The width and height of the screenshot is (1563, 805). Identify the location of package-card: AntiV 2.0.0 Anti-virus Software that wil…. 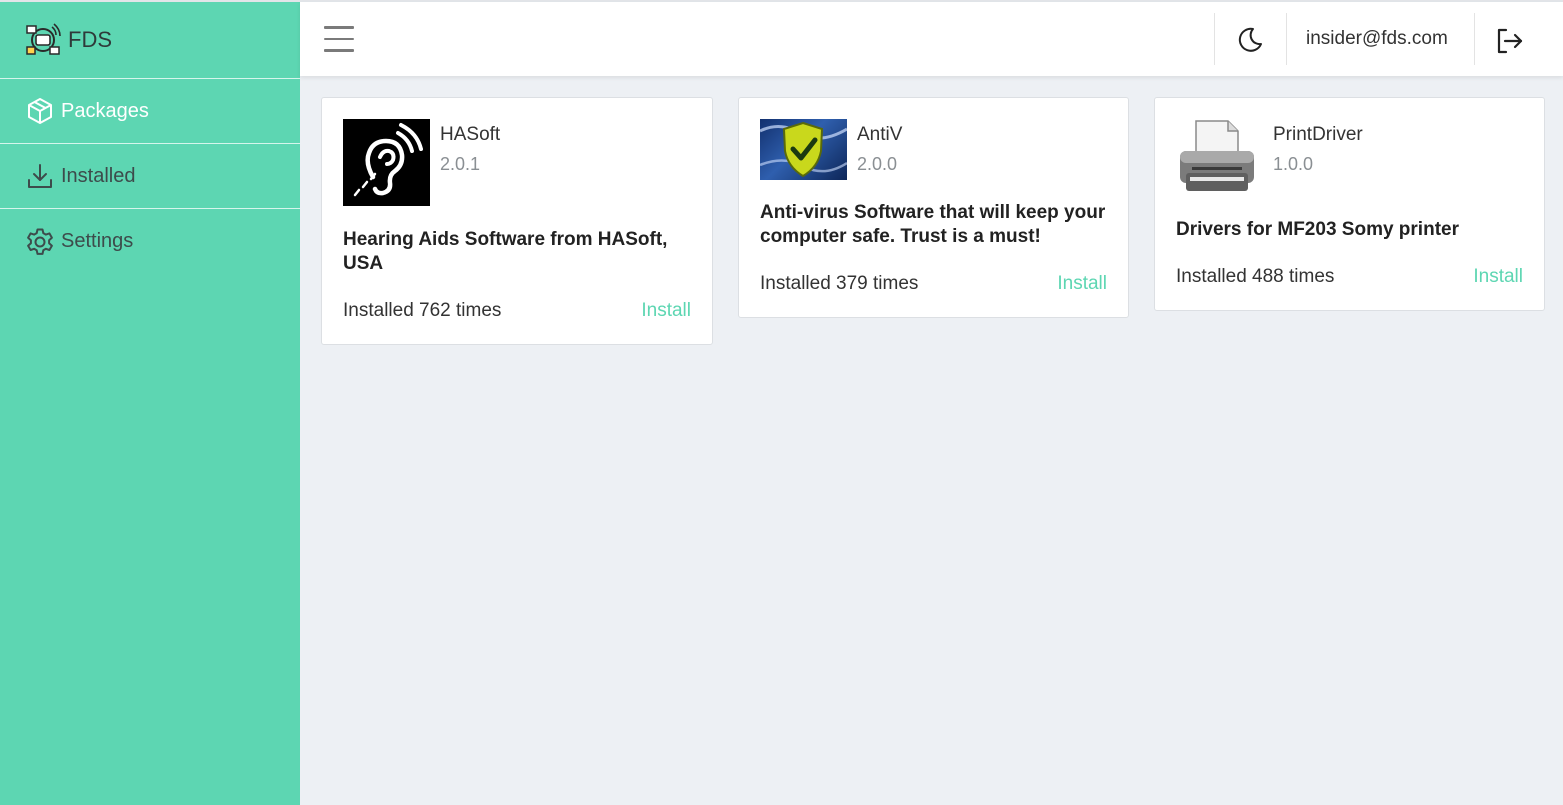
(933, 207).